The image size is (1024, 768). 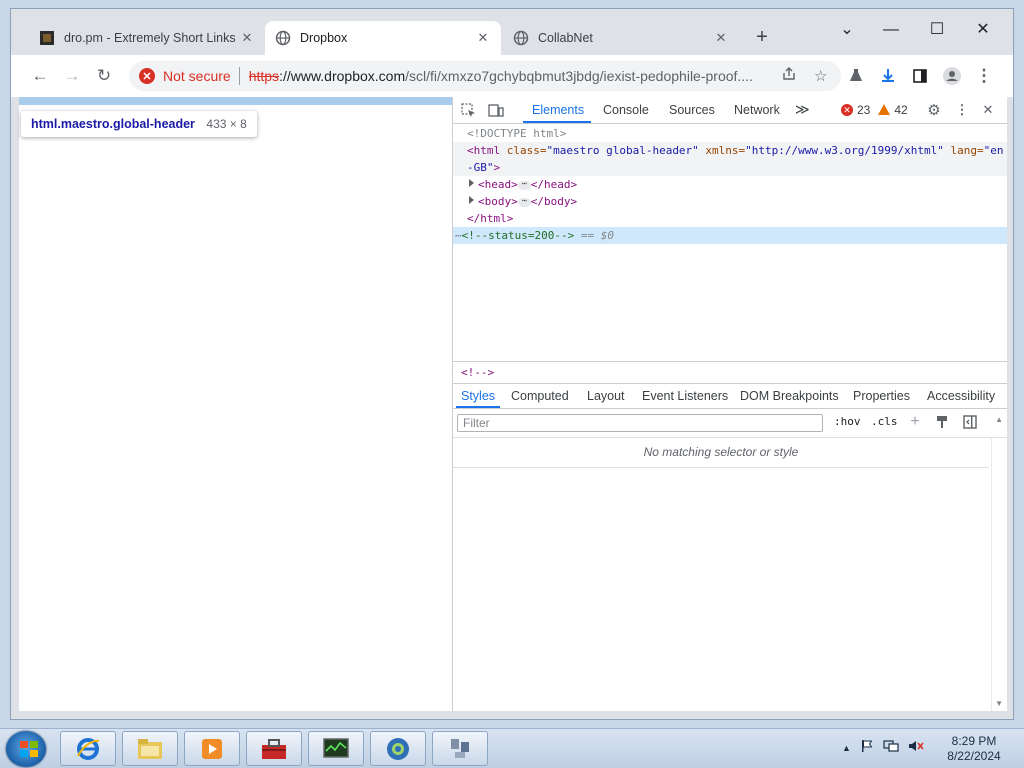 What do you see at coordinates (523, 150) in the screenshot?
I see `attr-name: class=` at bounding box center [523, 150].